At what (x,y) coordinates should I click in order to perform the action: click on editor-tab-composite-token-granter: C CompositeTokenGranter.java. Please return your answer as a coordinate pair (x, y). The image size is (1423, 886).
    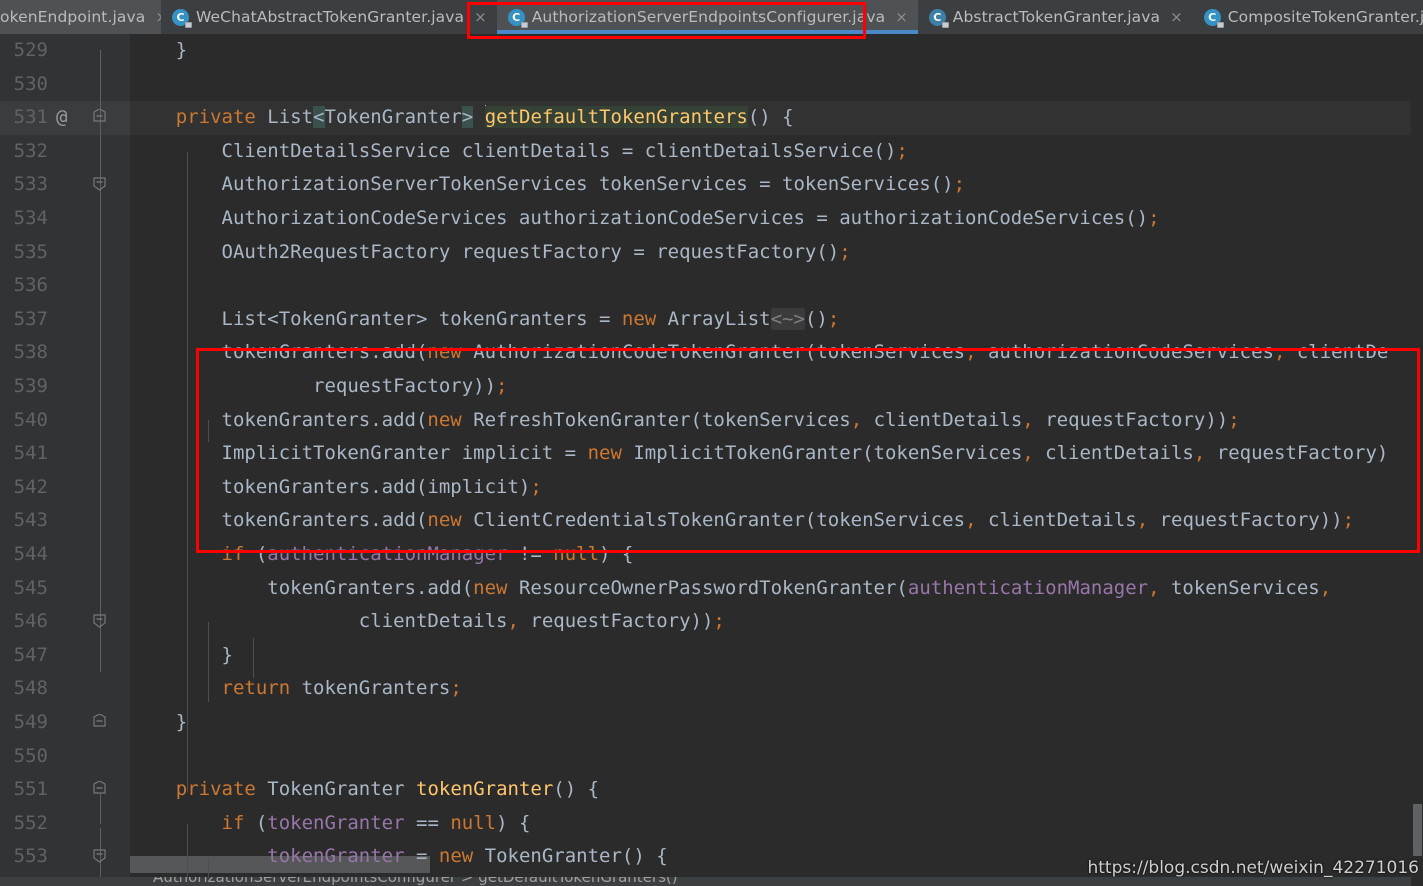
    Looking at the image, I should click on (1307, 17).